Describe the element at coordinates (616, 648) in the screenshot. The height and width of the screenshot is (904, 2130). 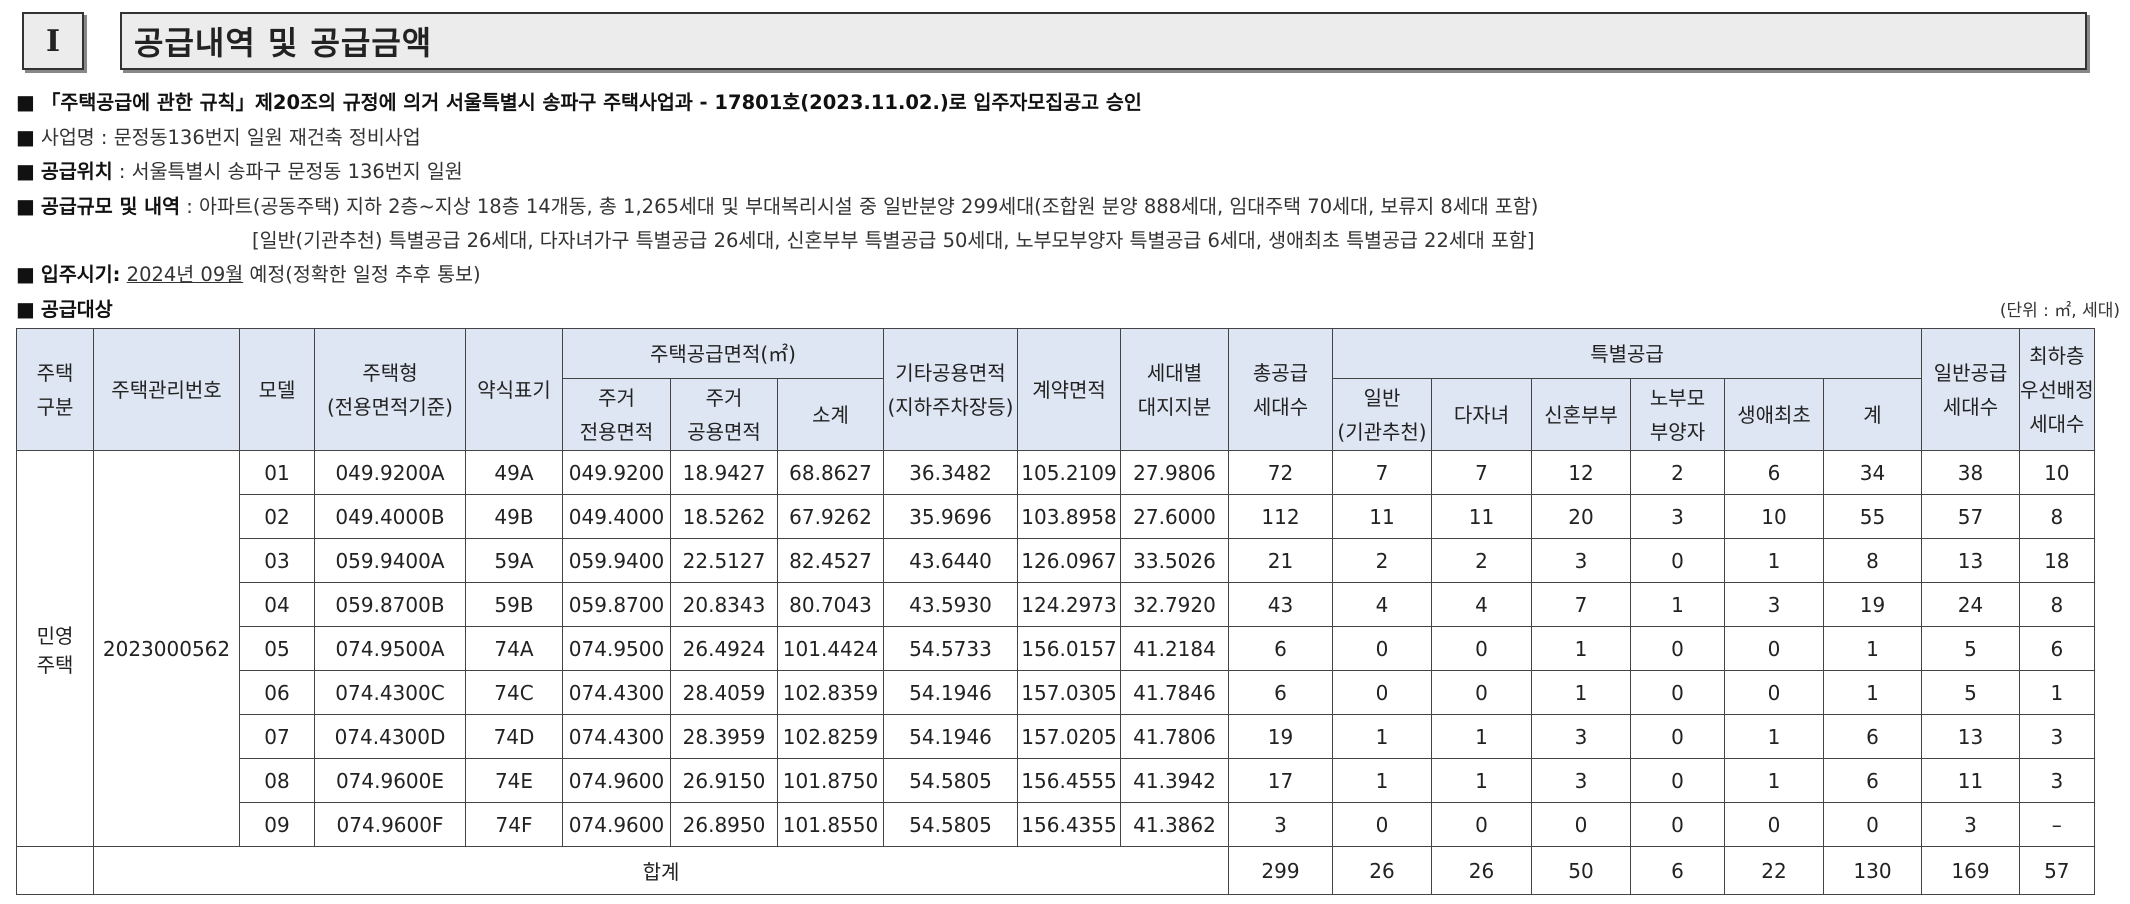
I see `table-cell: 074.9500` at that location.